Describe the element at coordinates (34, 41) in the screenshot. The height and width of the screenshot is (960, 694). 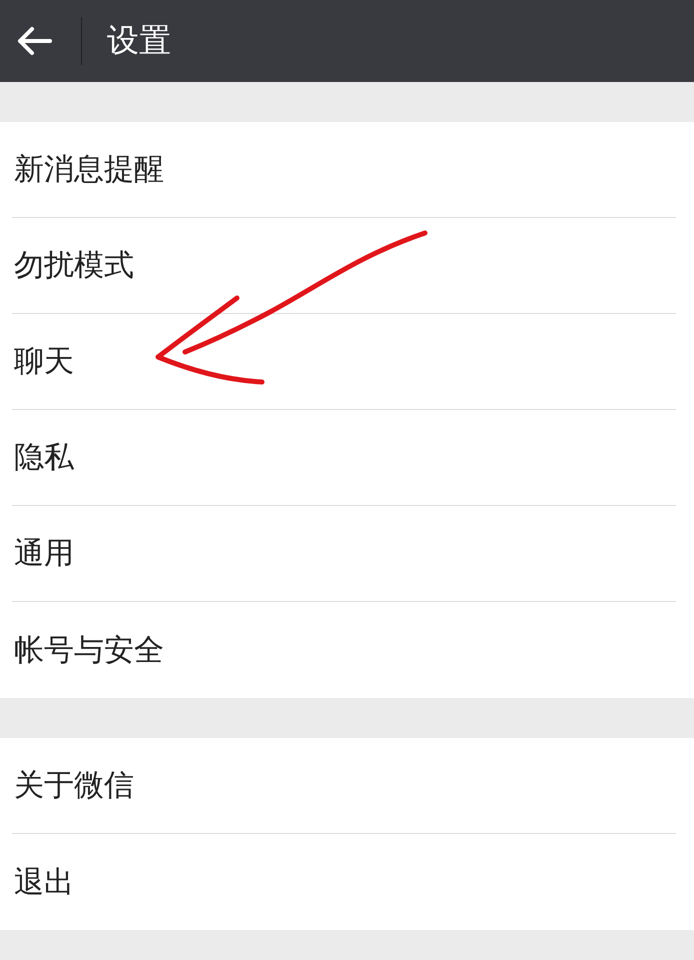
I see `back-arrow-icon` at that location.